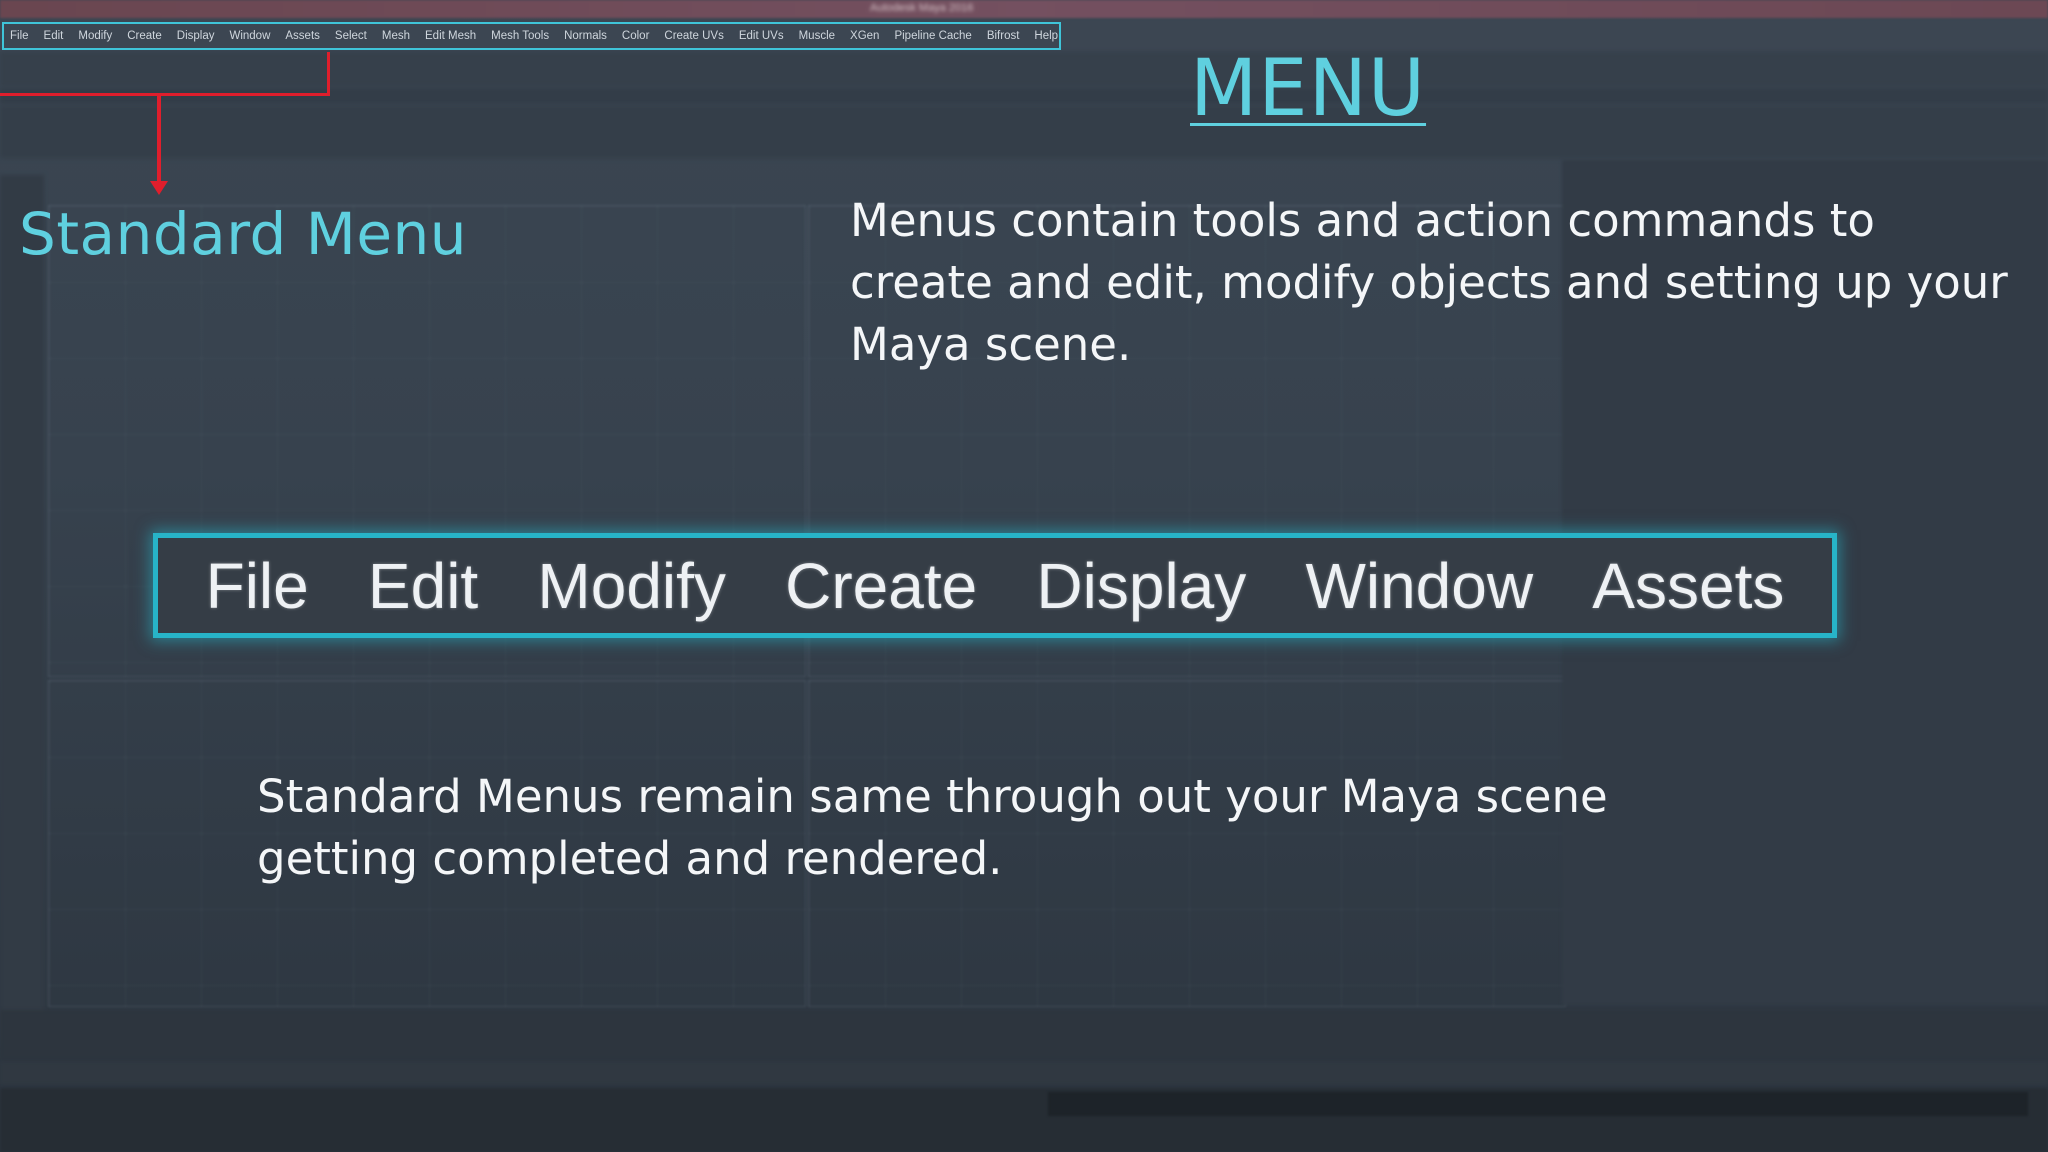  What do you see at coordinates (631, 586) in the screenshot?
I see `zoomed-menu-modify: Modify` at bounding box center [631, 586].